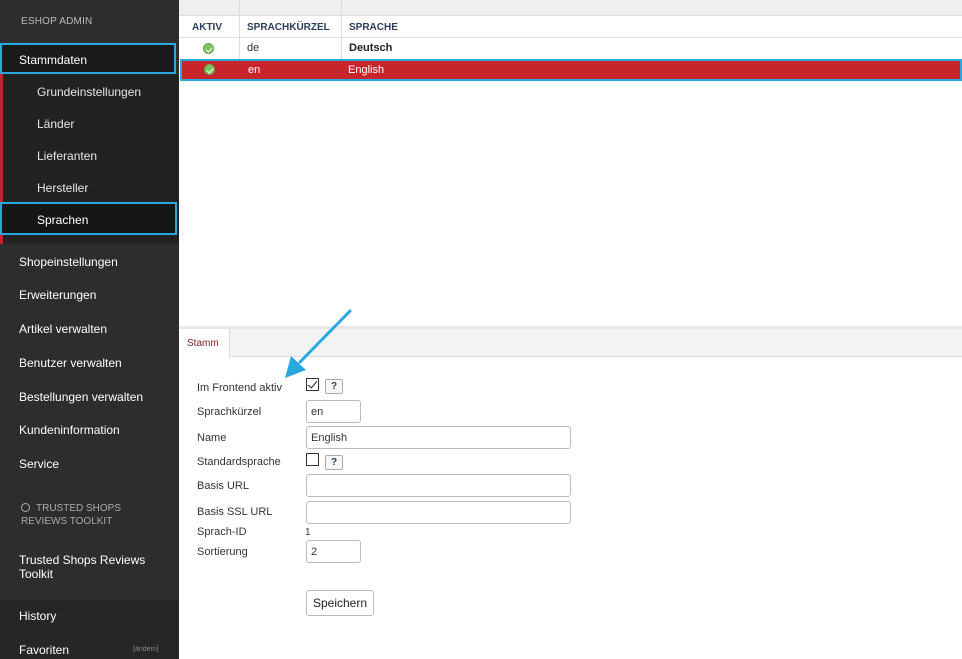 This screenshot has width=962, height=659. What do you see at coordinates (373, 27) in the screenshot?
I see `column-sprache: SPRACHE` at bounding box center [373, 27].